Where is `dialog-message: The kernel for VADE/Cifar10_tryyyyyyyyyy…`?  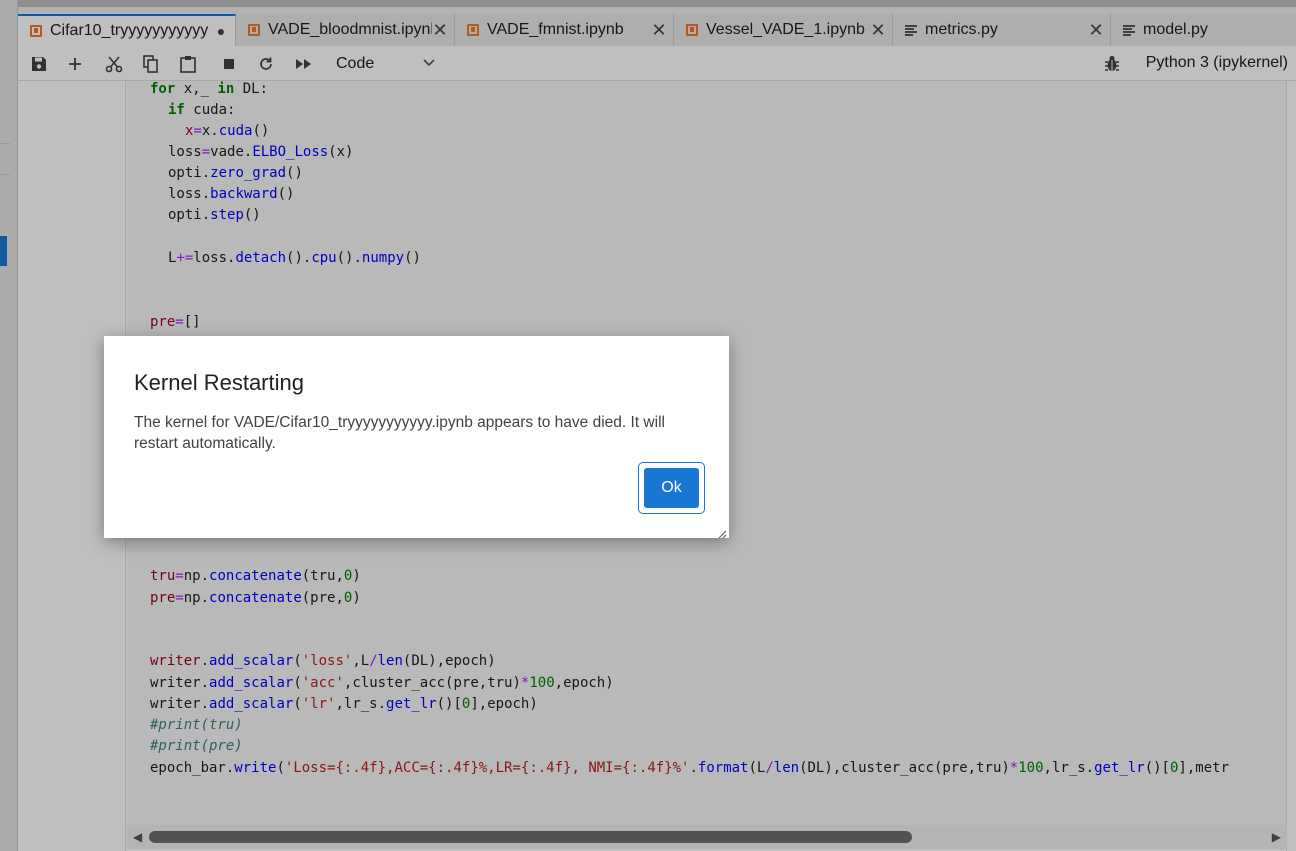
dialog-message: The kernel for VADE/Cifar10_tryyyyyyyyyy… is located at coordinates (399, 433).